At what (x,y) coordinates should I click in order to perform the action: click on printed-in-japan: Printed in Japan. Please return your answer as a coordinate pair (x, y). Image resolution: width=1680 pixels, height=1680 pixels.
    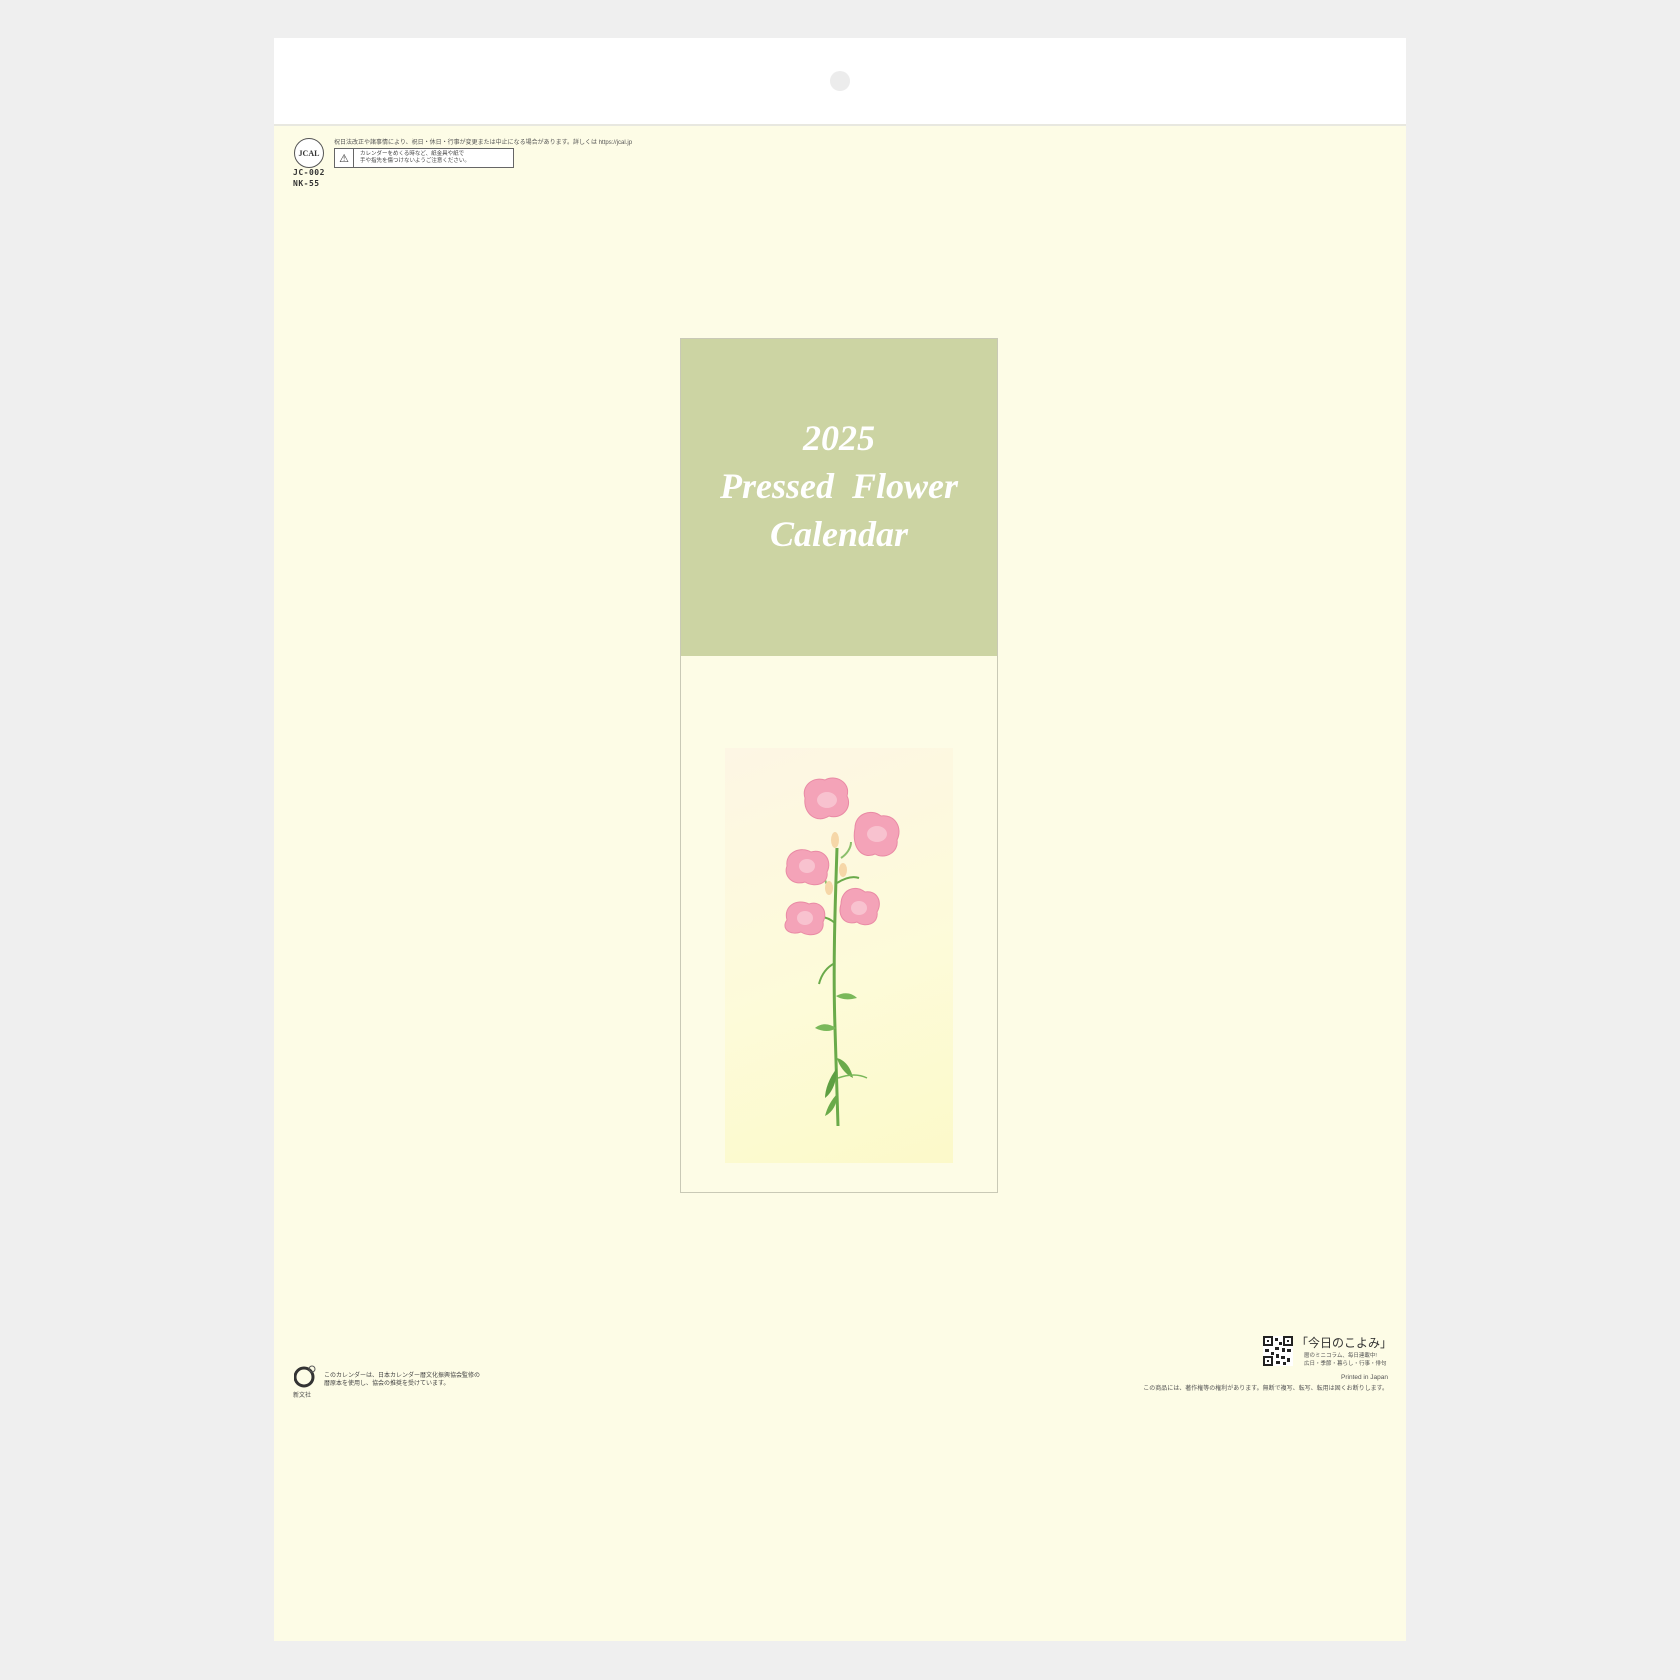
    Looking at the image, I should click on (1364, 1377).